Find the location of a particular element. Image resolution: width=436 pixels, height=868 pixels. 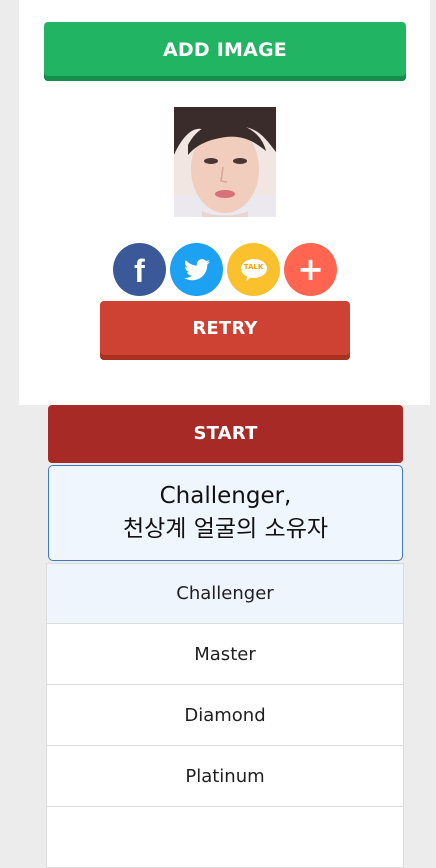

retry-button: RETRY is located at coordinates (225, 330).